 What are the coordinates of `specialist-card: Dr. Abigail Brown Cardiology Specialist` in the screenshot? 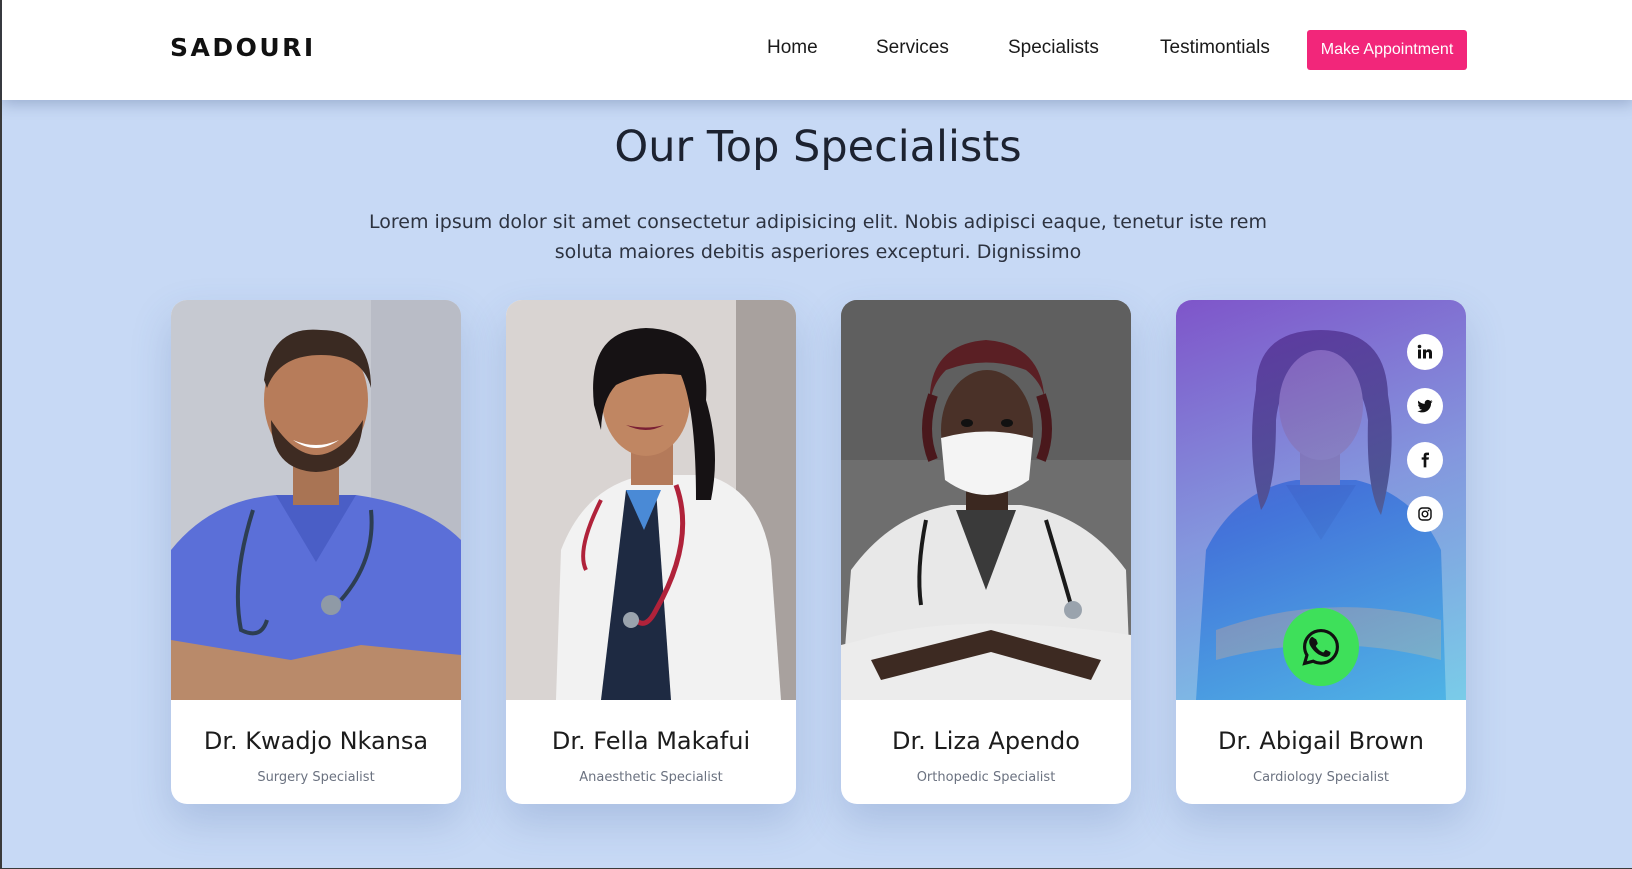 It's located at (1321, 552).